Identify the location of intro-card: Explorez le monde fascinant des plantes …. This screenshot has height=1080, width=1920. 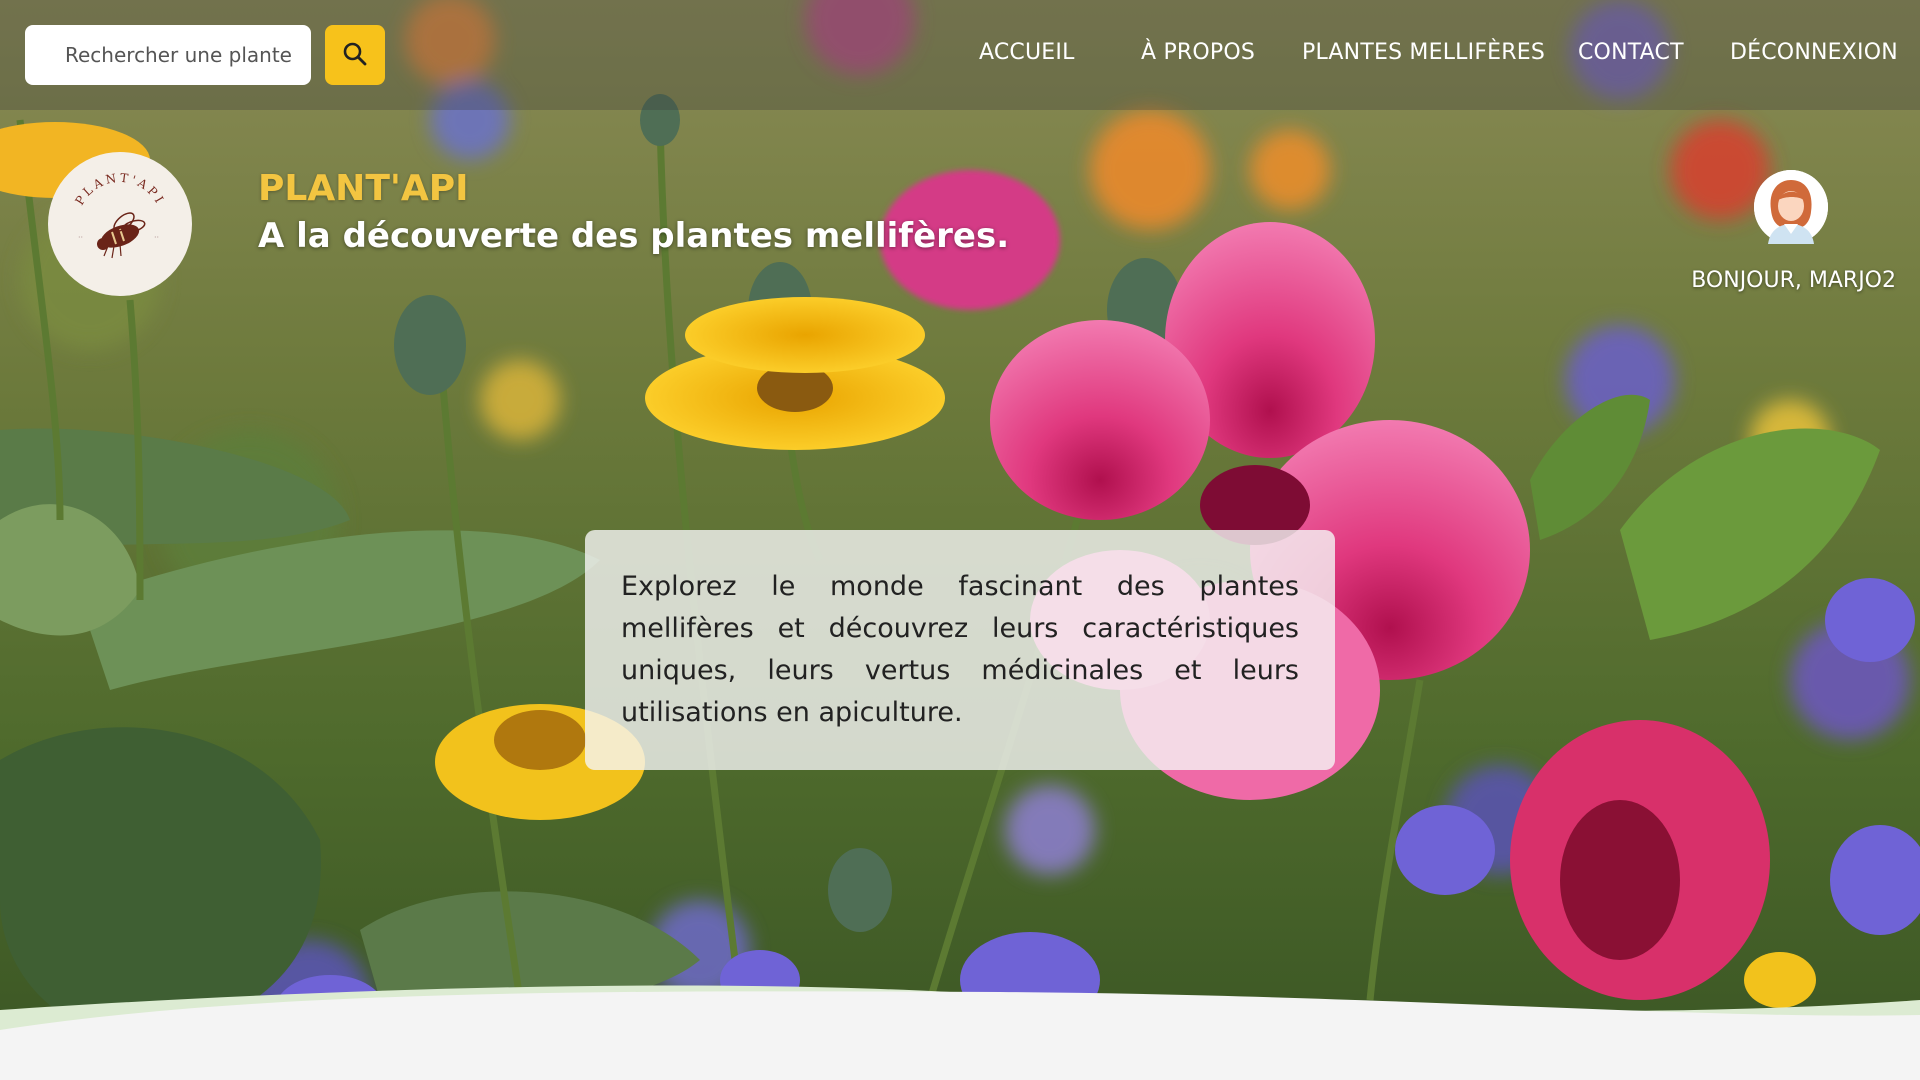
(960, 650).